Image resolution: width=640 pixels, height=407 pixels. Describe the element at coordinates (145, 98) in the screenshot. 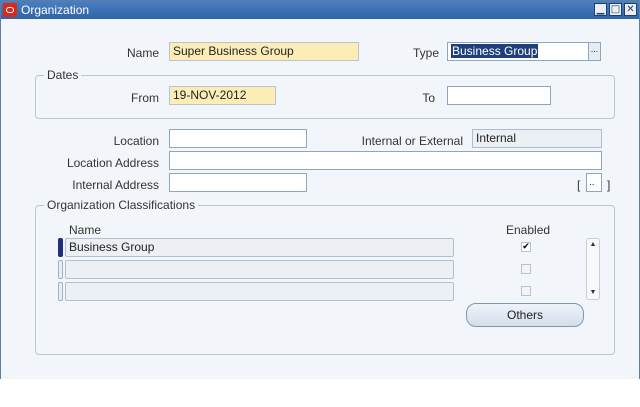

I see `from-label: From` at that location.